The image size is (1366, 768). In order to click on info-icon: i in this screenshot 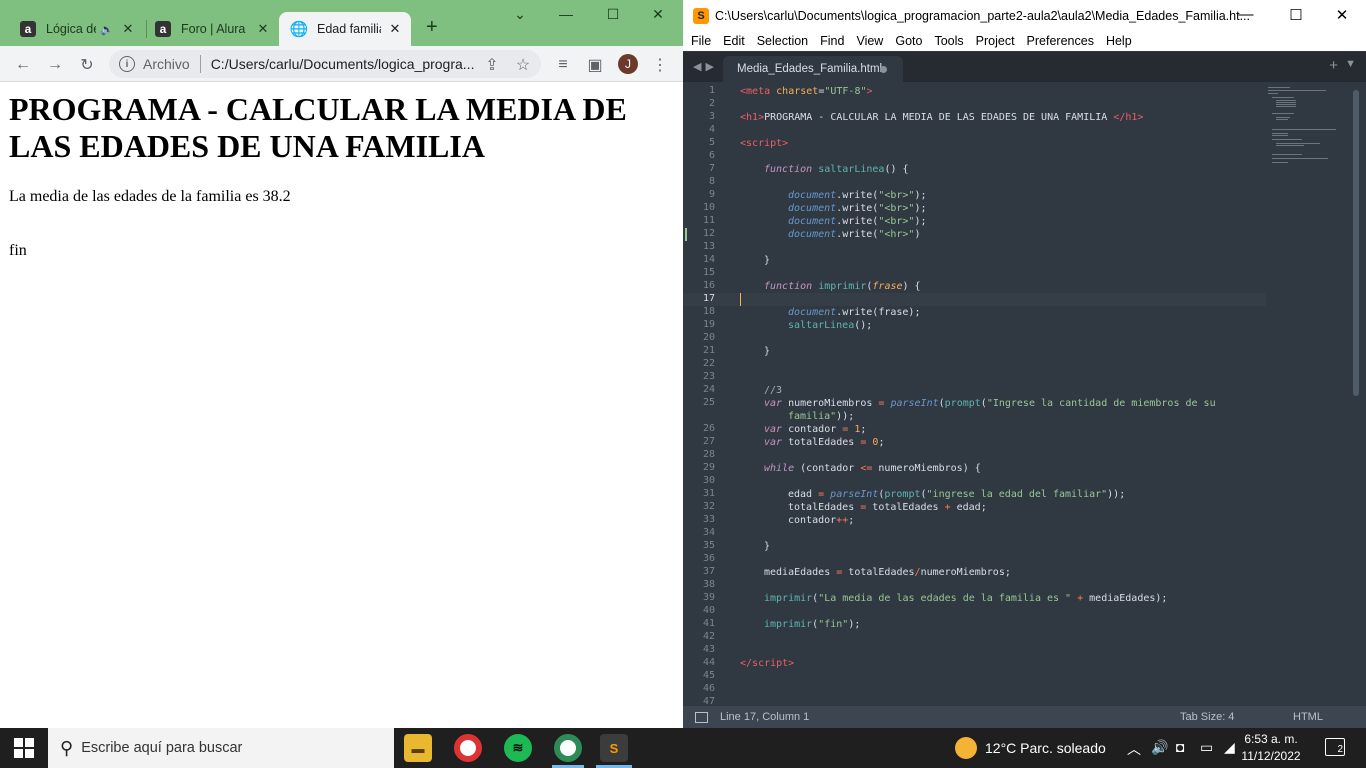, I will do `click(127, 64)`.